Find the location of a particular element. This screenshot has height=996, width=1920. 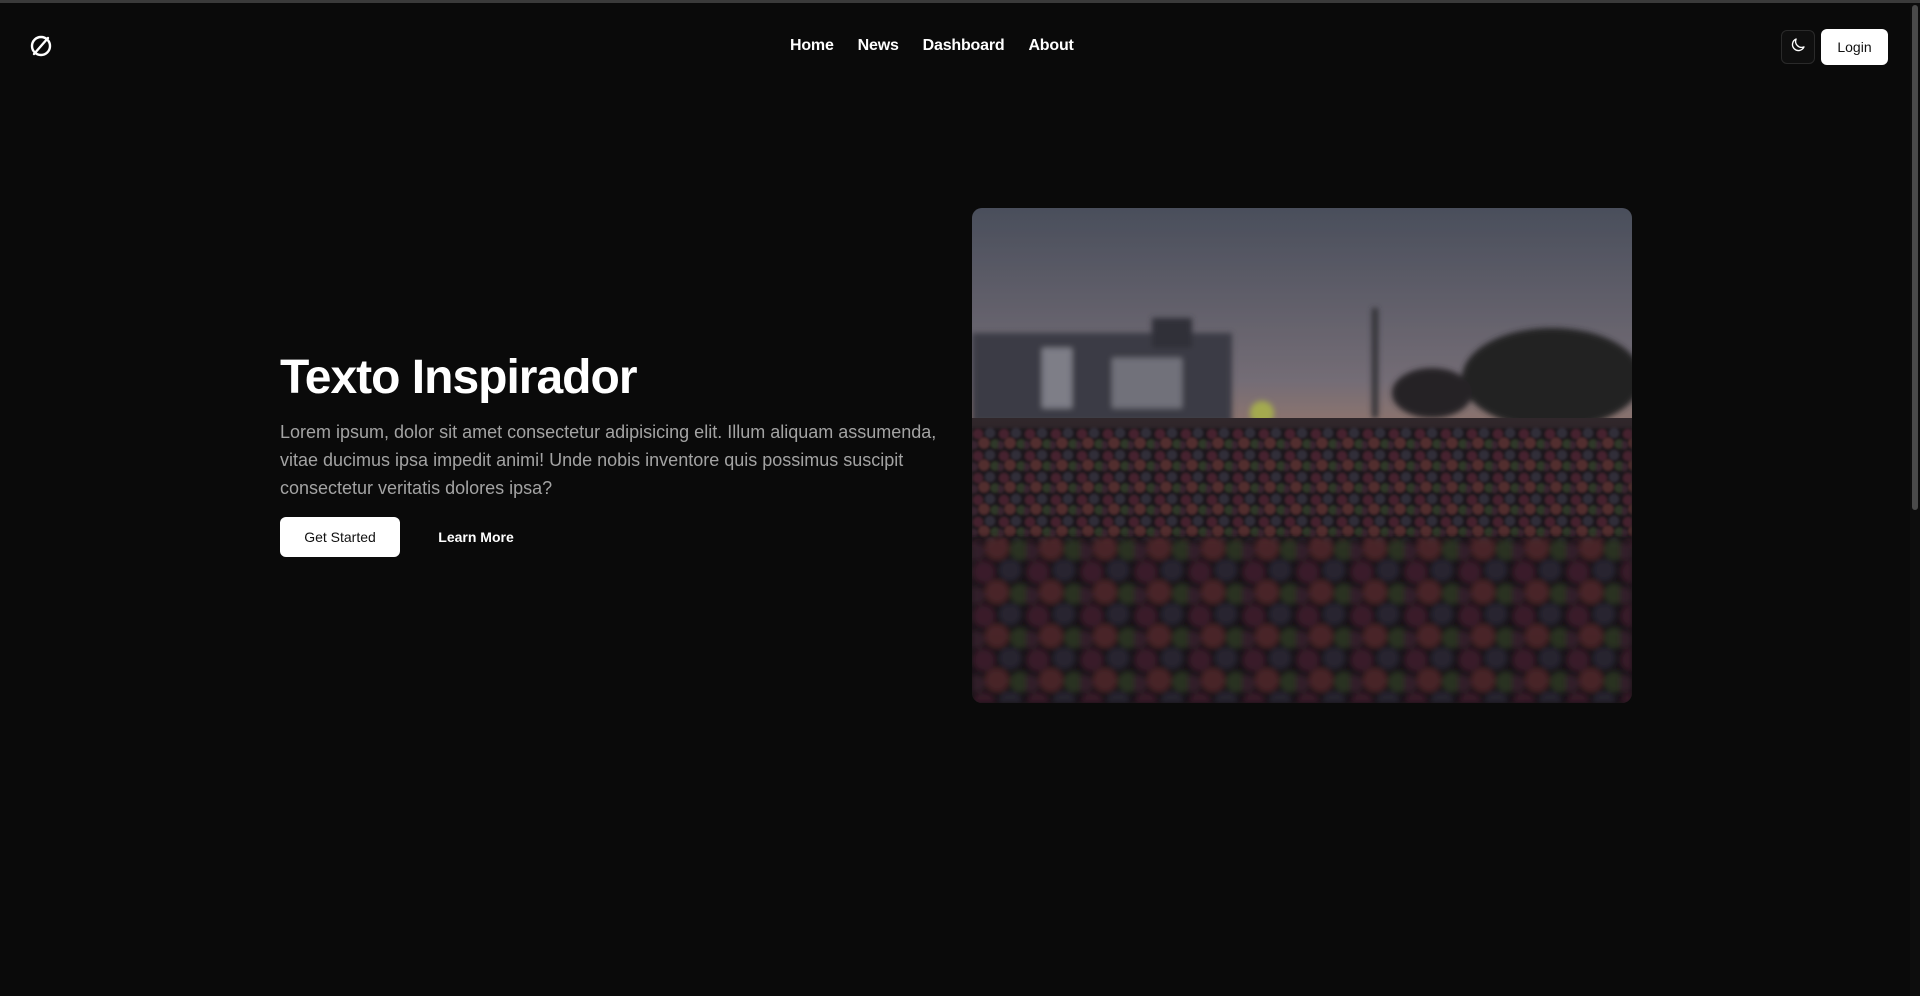

hero-title: Texto Inspirador is located at coordinates (458, 377).